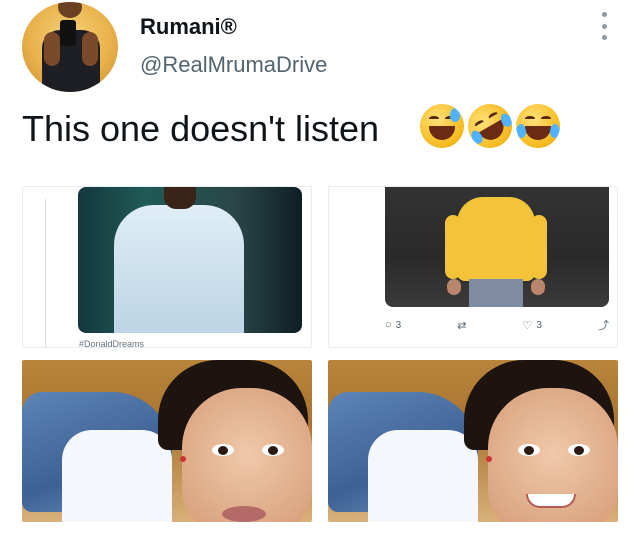 Image resolution: width=640 pixels, height=540 pixels. I want to click on face-smile, so click(553, 455).